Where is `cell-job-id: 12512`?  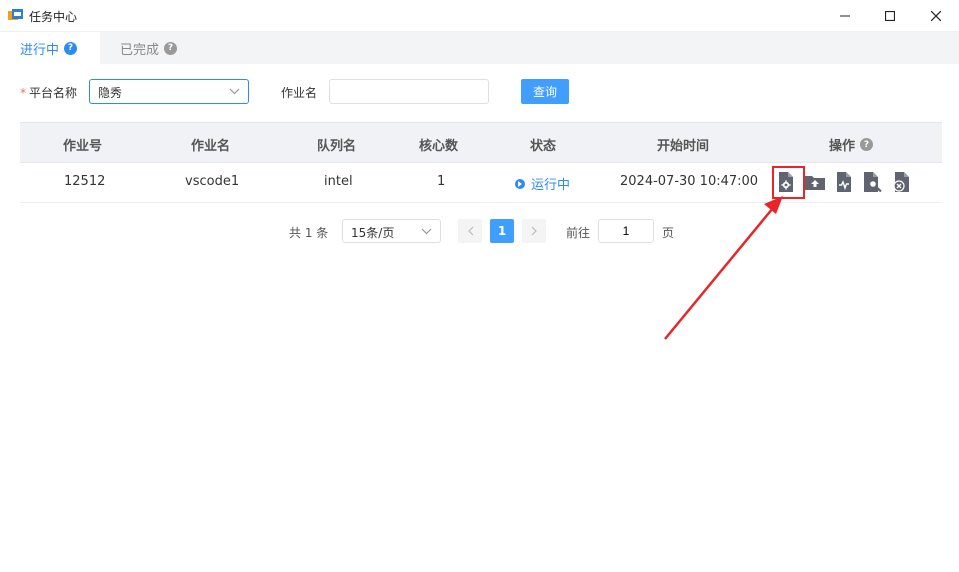
cell-job-id: 12512 is located at coordinates (85, 181).